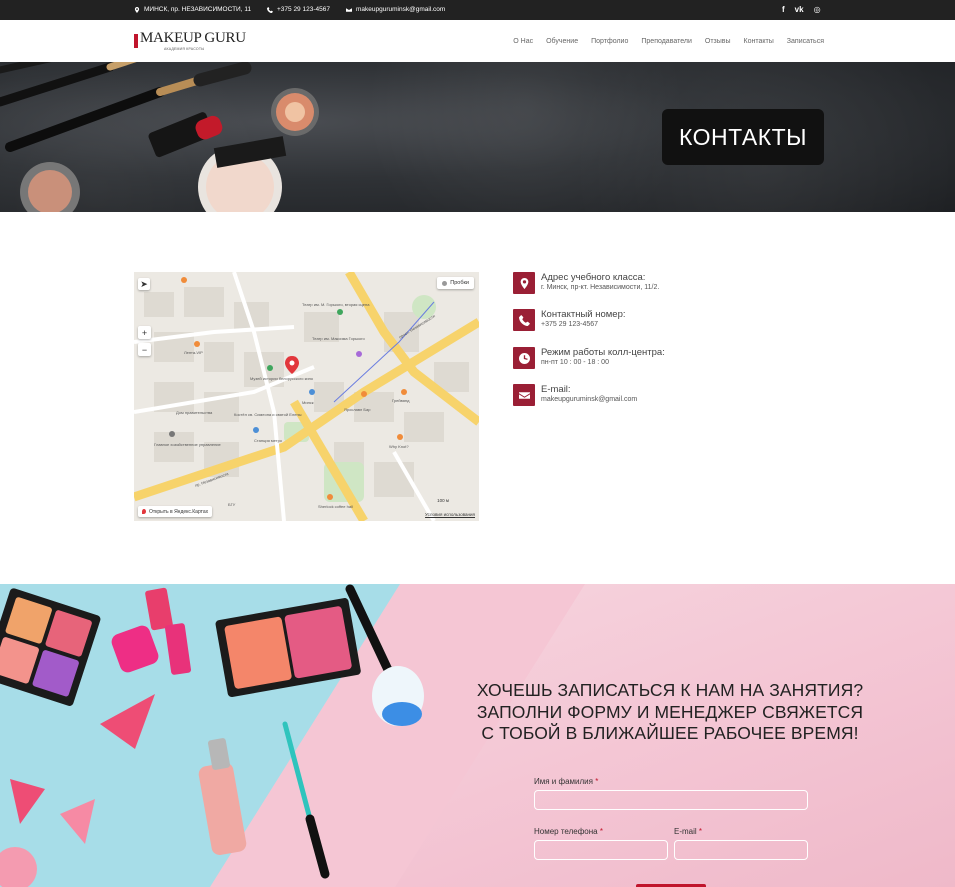 The height and width of the screenshot is (887, 955). I want to click on map-place-label: Sherlock coffee hall, so click(335, 506).